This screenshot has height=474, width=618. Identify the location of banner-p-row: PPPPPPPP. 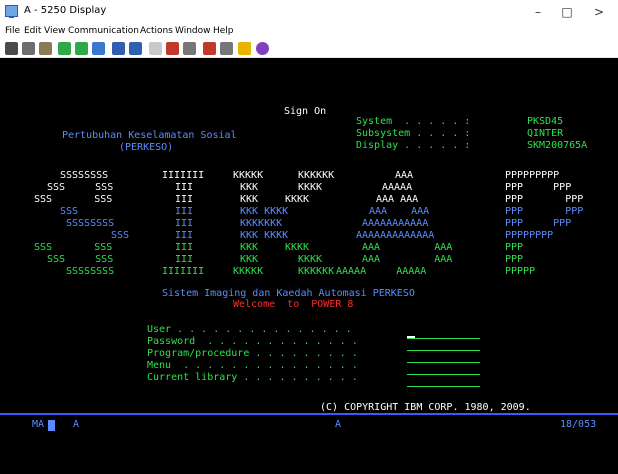
(529, 235).